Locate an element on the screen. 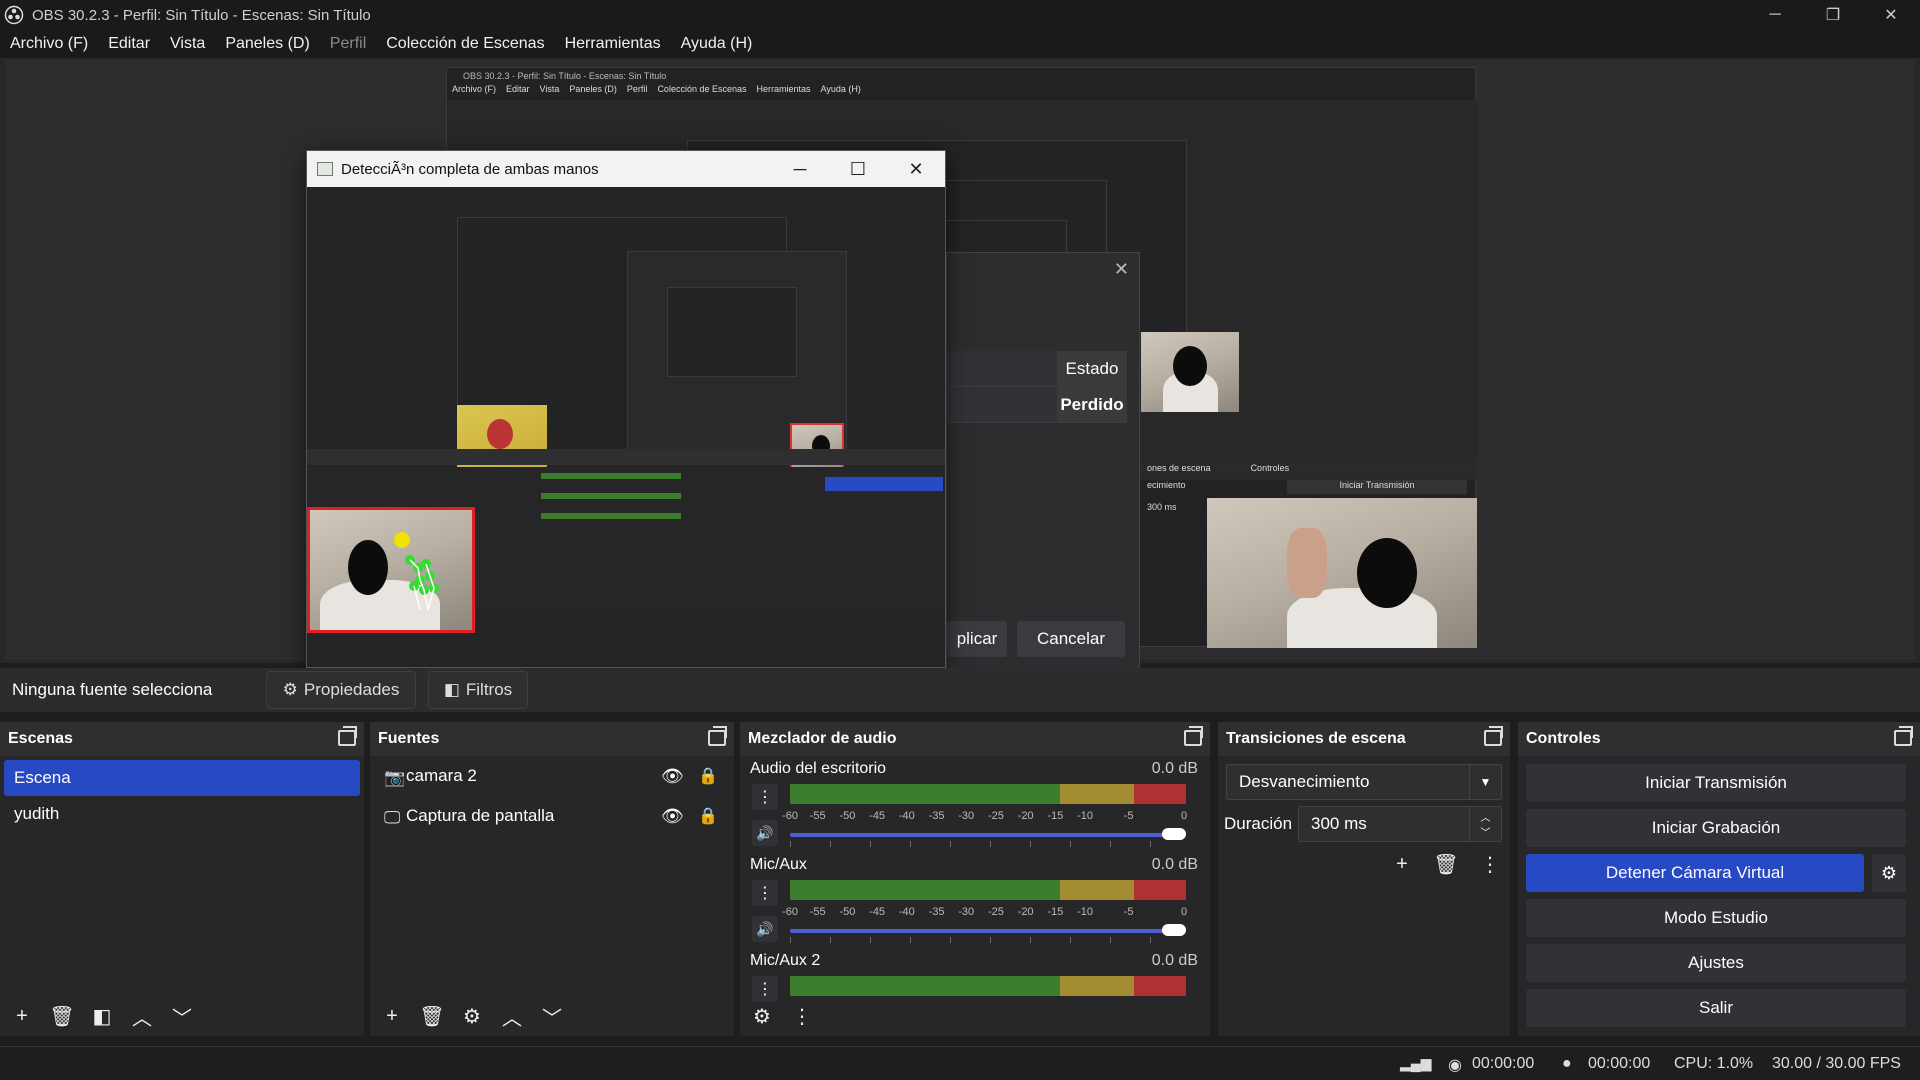 This screenshot has width=1920, height=1080. menu-vista: Vista is located at coordinates (187, 44).